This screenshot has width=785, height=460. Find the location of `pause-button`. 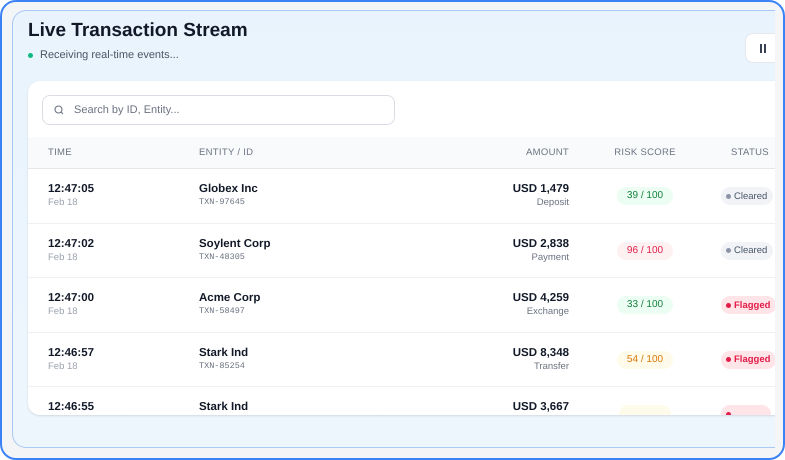

pause-button is located at coordinates (760, 48).